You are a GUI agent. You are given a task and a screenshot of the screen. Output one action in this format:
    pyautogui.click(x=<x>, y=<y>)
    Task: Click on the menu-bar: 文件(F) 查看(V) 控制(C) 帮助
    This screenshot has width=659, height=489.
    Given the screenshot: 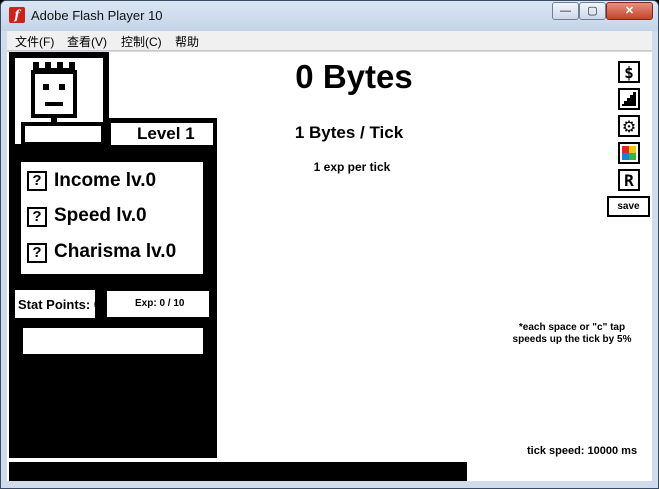 What is the action you would take?
    pyautogui.click(x=329, y=41)
    